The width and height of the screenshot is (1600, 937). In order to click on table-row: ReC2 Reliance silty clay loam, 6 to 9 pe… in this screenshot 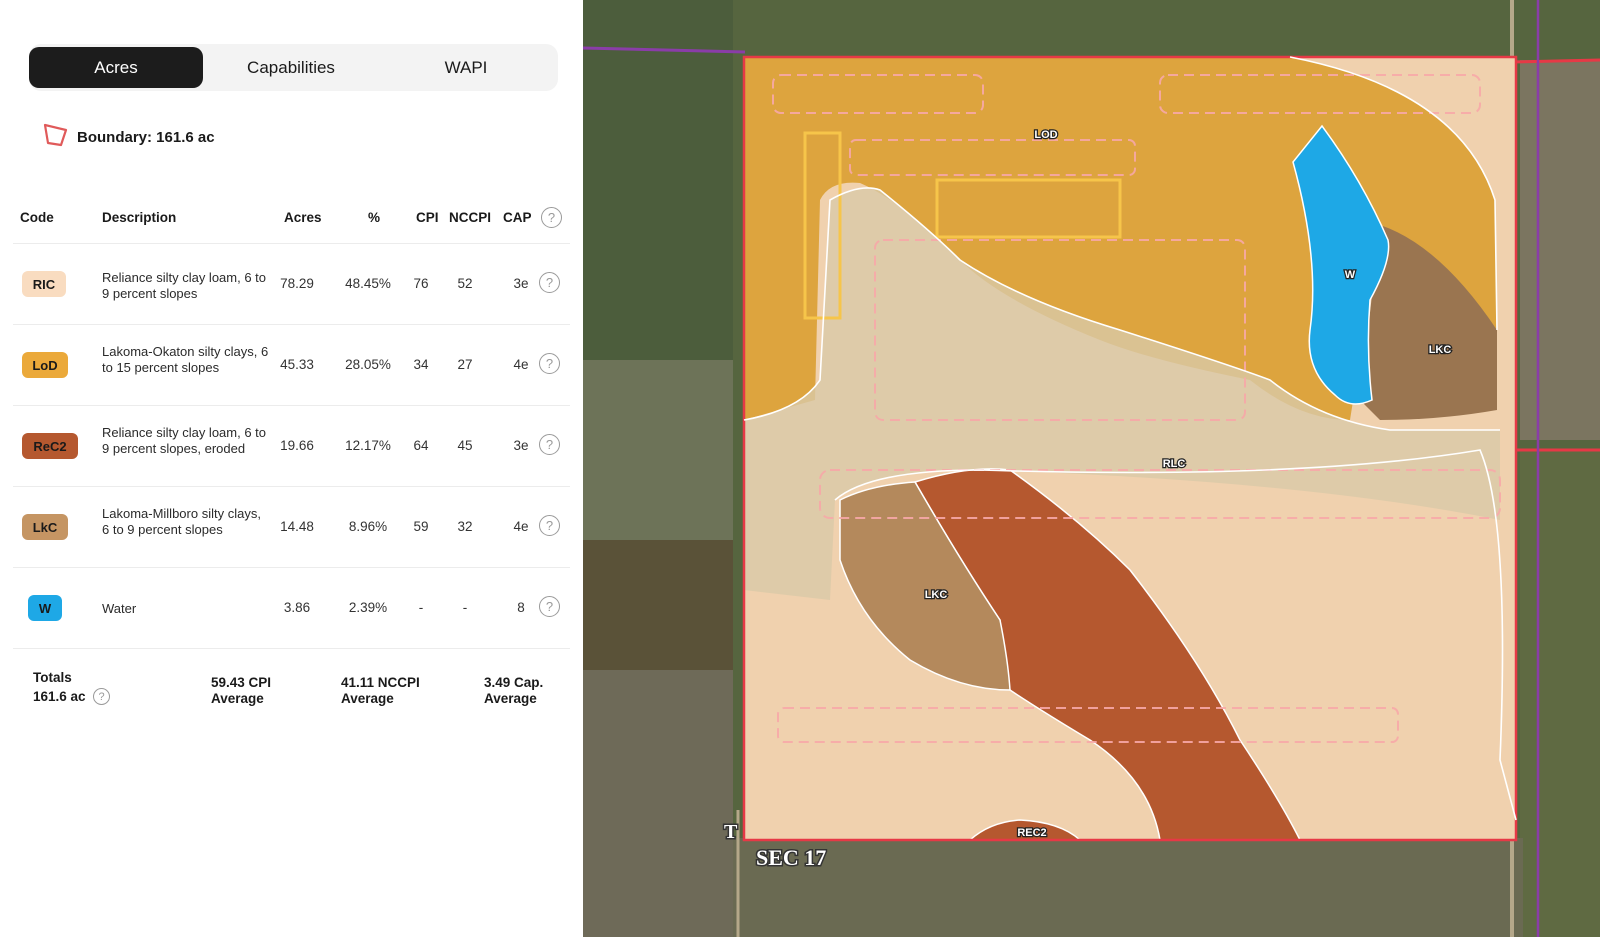, I will do `click(291, 445)`.